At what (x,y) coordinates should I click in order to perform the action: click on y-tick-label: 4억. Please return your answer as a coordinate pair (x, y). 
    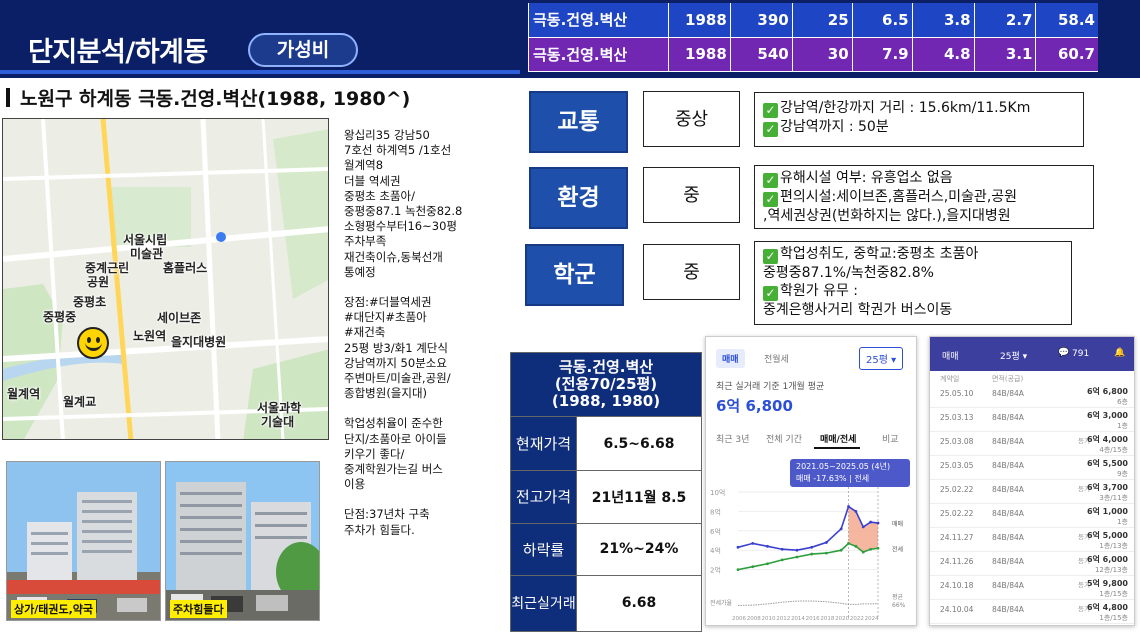
    Looking at the image, I should click on (715, 551).